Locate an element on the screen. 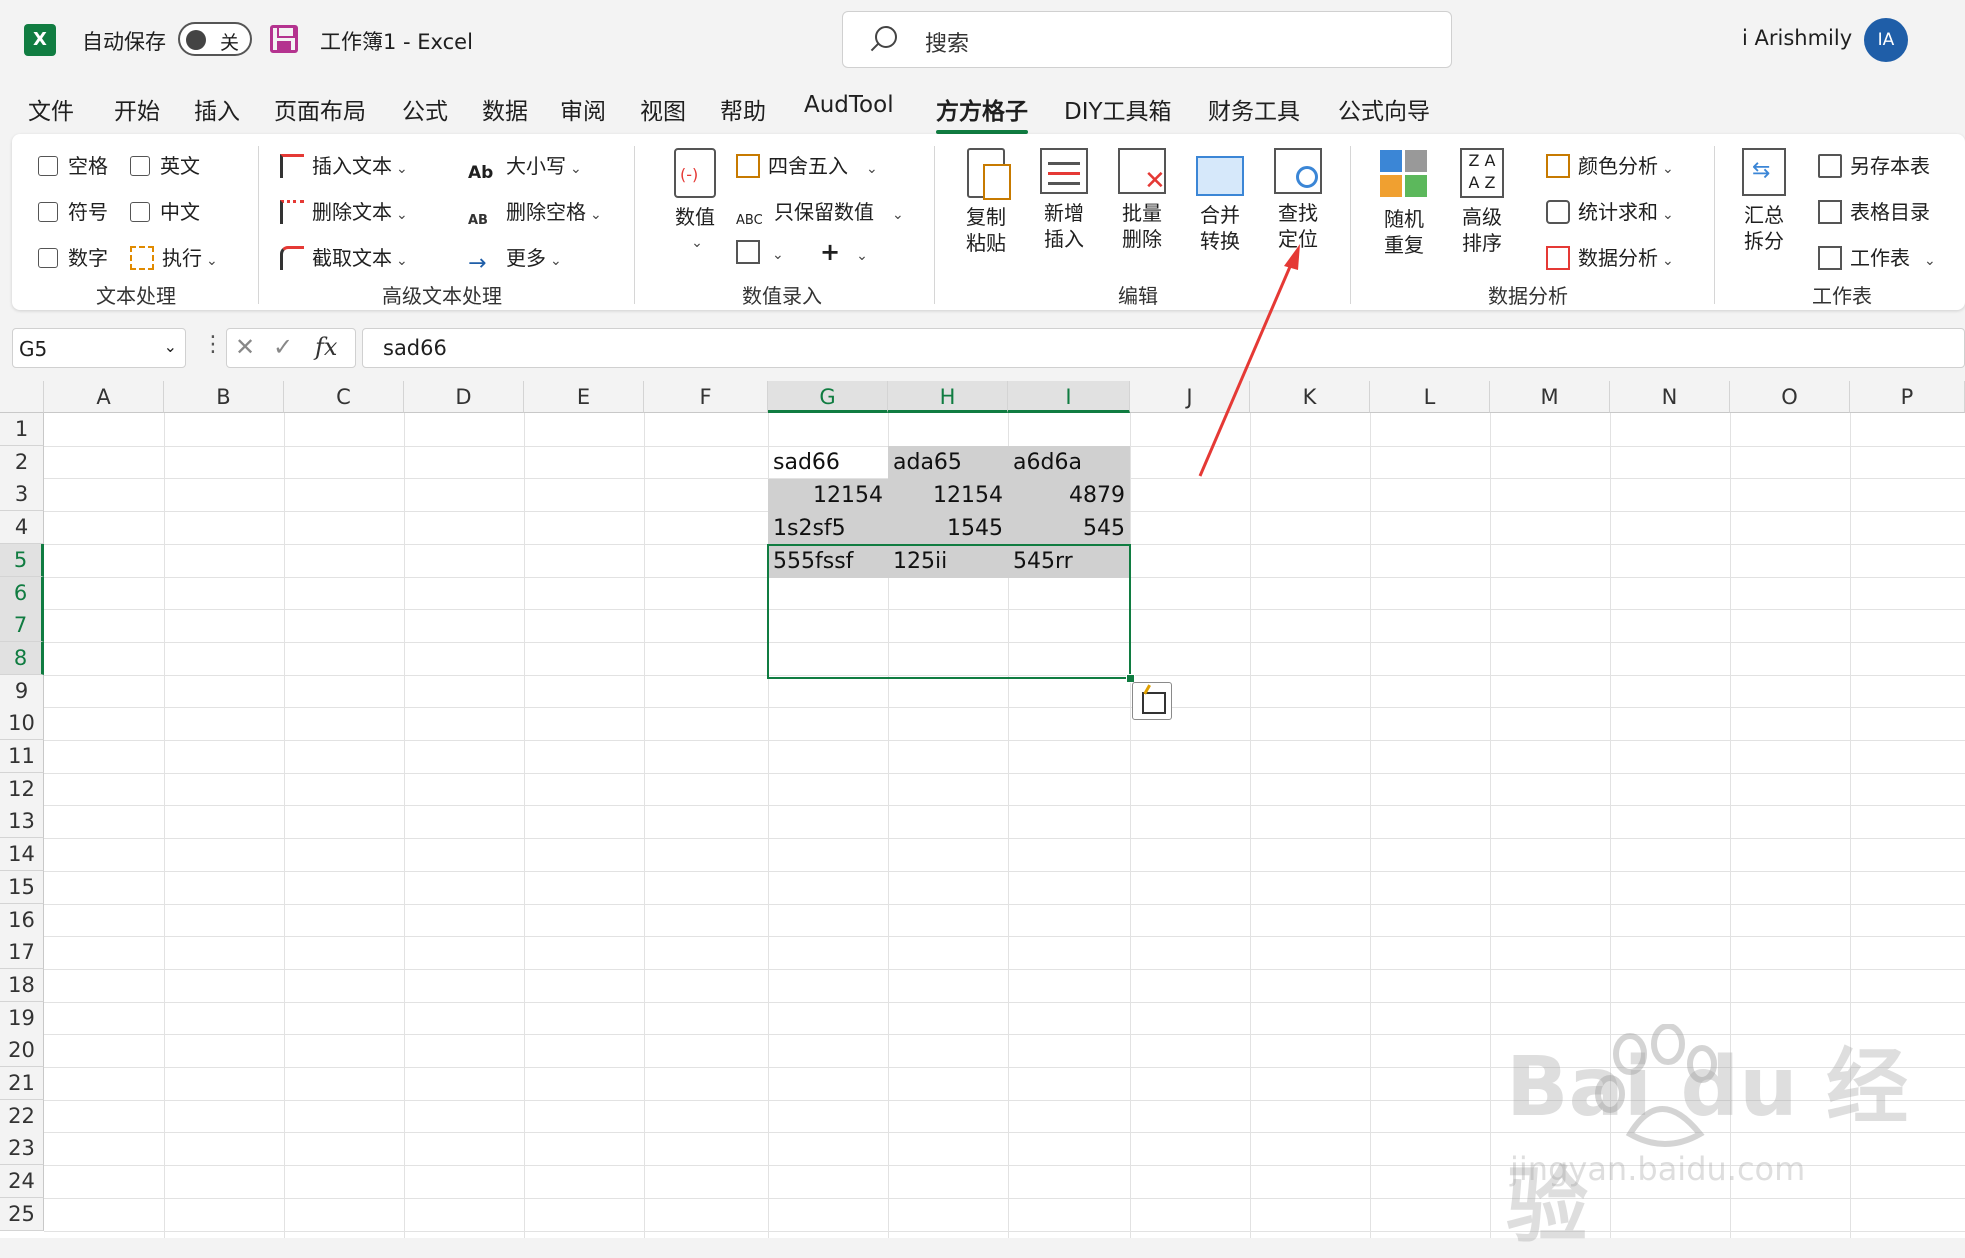 The height and width of the screenshot is (1258, 1965). tab-file: 文件 is located at coordinates (51, 109).